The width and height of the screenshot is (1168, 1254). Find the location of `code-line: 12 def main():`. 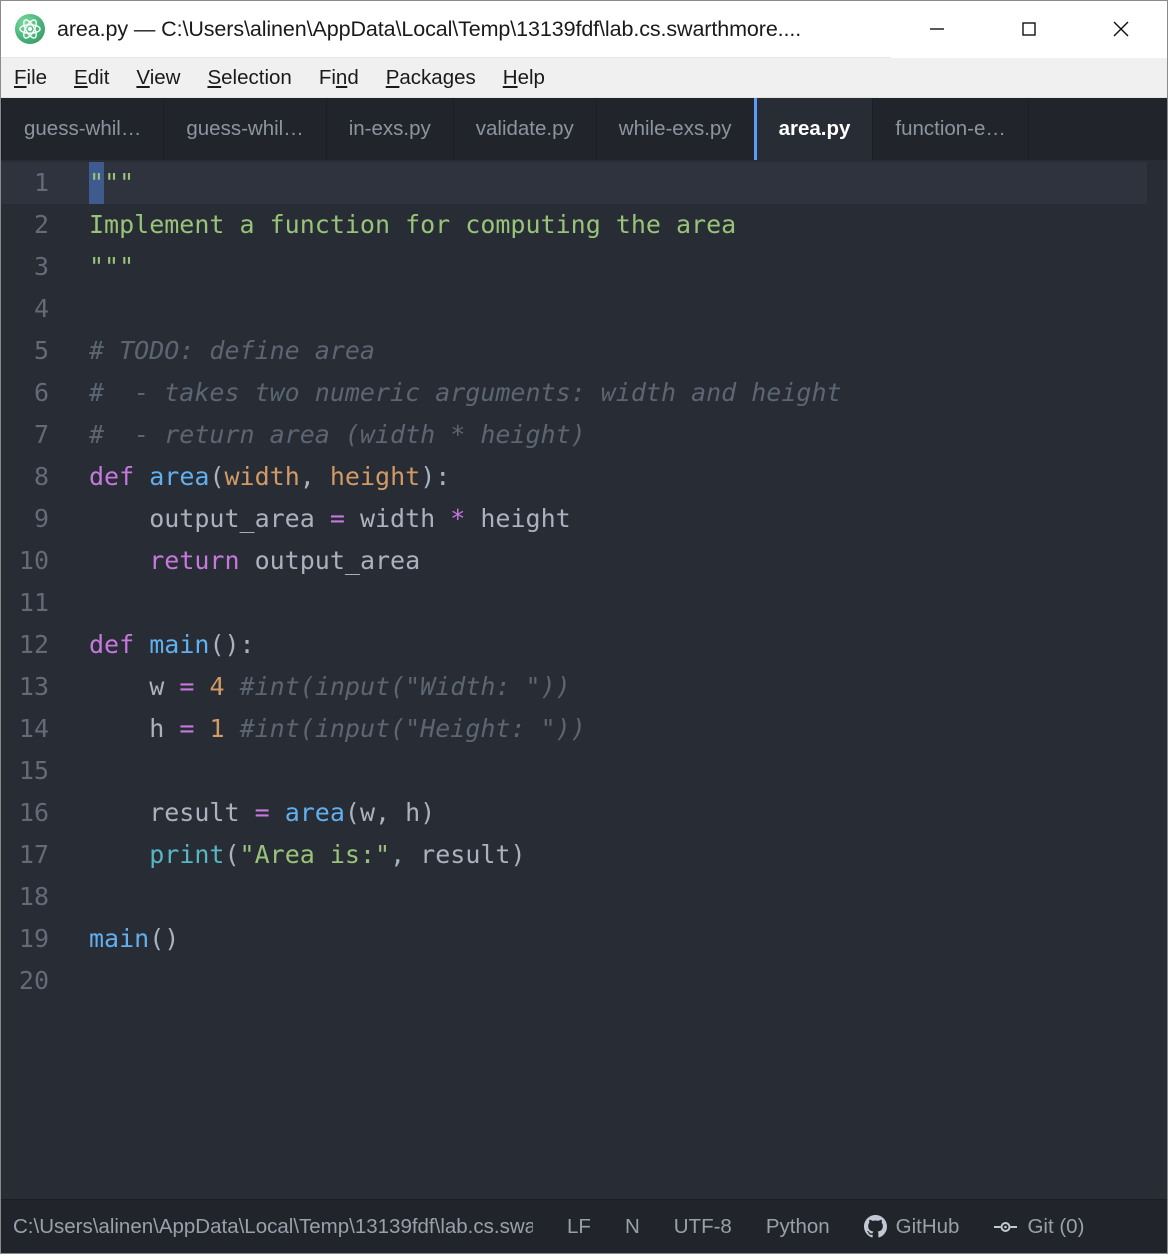

code-line: 12 def main(): is located at coordinates (584, 645).